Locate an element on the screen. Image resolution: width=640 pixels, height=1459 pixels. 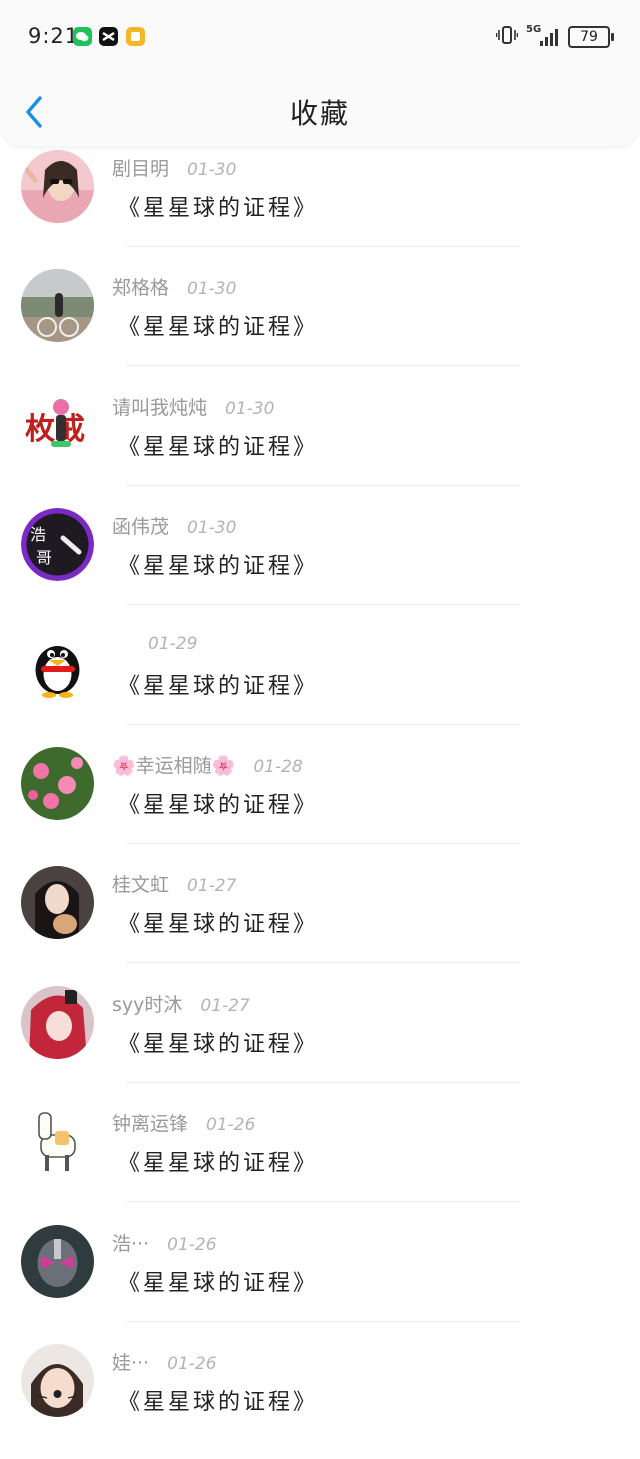
user-name: 娃··· is located at coordinates (131, 1362).